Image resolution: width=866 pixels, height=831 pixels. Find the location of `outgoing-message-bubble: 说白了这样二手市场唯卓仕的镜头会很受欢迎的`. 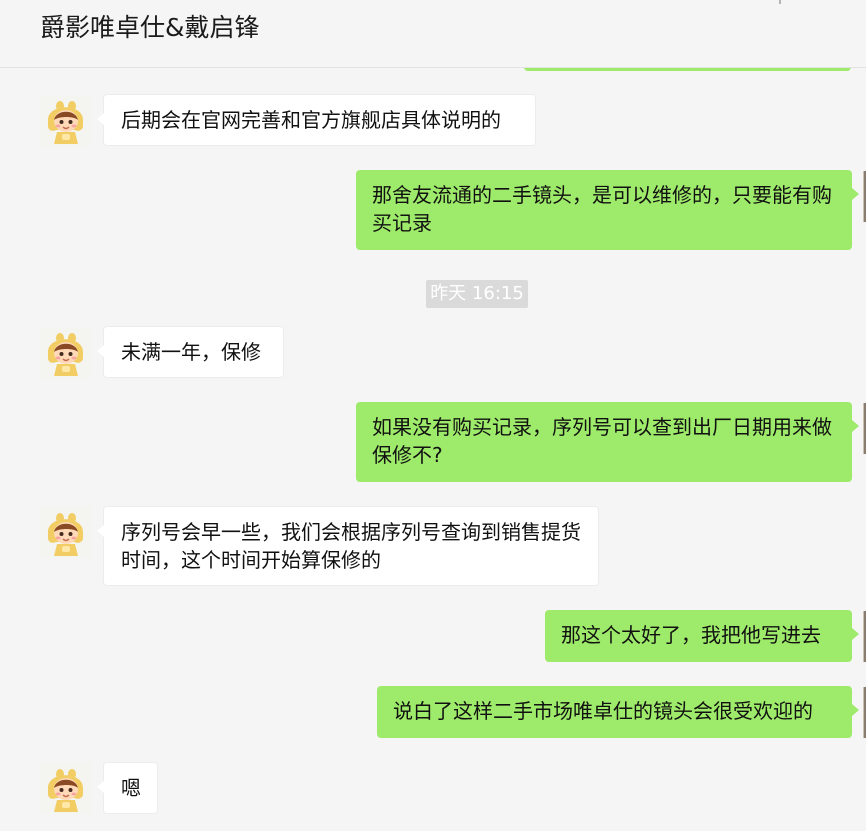

outgoing-message-bubble: 说白了这样二手市场唯卓仕的镜头会很受欢迎的 is located at coordinates (618, 712).